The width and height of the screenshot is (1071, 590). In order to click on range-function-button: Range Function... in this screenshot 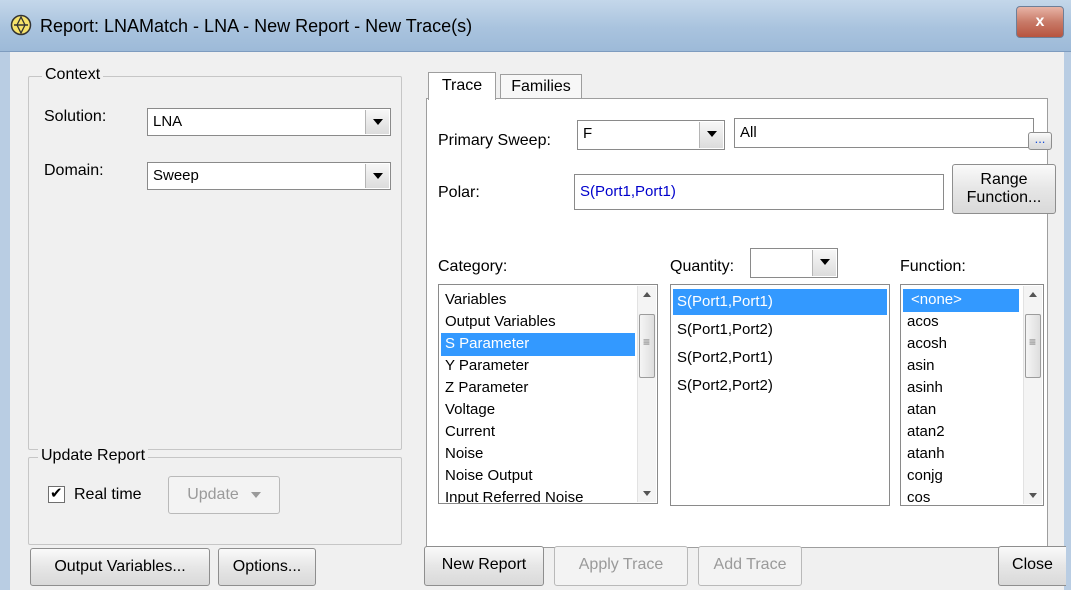, I will do `click(1004, 189)`.